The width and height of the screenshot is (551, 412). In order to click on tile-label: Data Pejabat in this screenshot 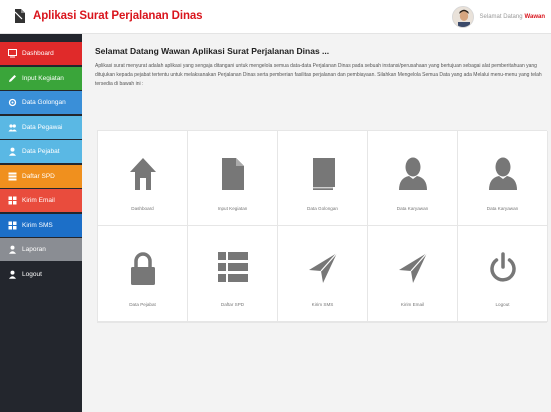, I will do `click(142, 304)`.